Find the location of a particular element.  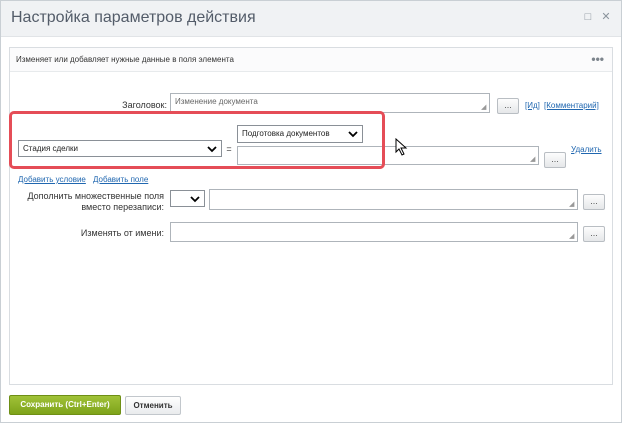

minimize-icon: □ is located at coordinates (588, 17).